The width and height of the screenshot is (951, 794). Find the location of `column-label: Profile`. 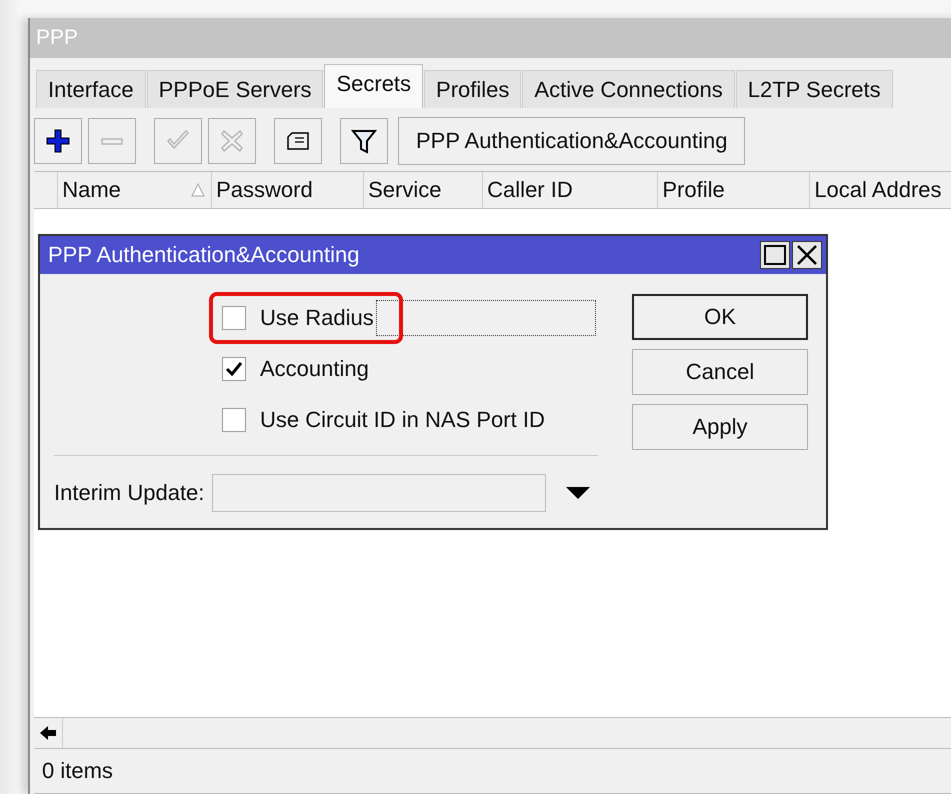

column-label: Profile is located at coordinates (693, 190).